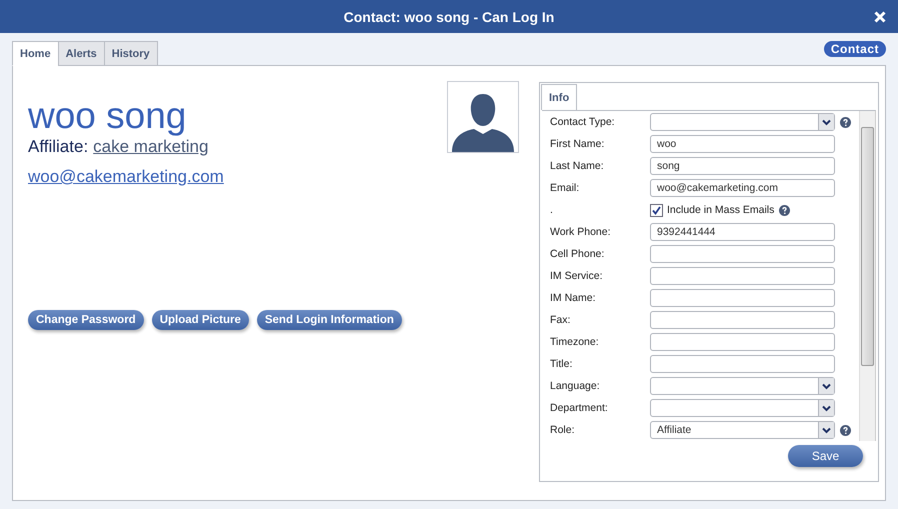  What do you see at coordinates (742, 166) in the screenshot?
I see `text-field: song` at bounding box center [742, 166].